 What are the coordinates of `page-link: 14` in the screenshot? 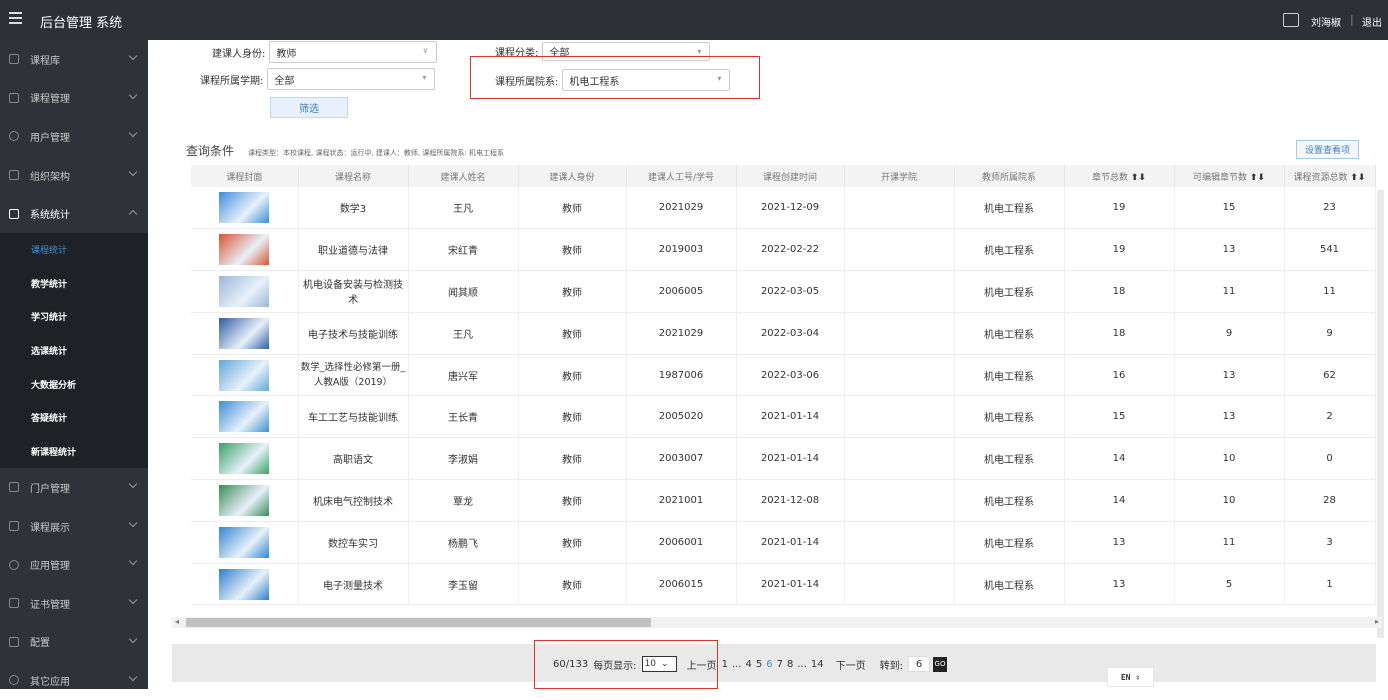 It's located at (817, 664).